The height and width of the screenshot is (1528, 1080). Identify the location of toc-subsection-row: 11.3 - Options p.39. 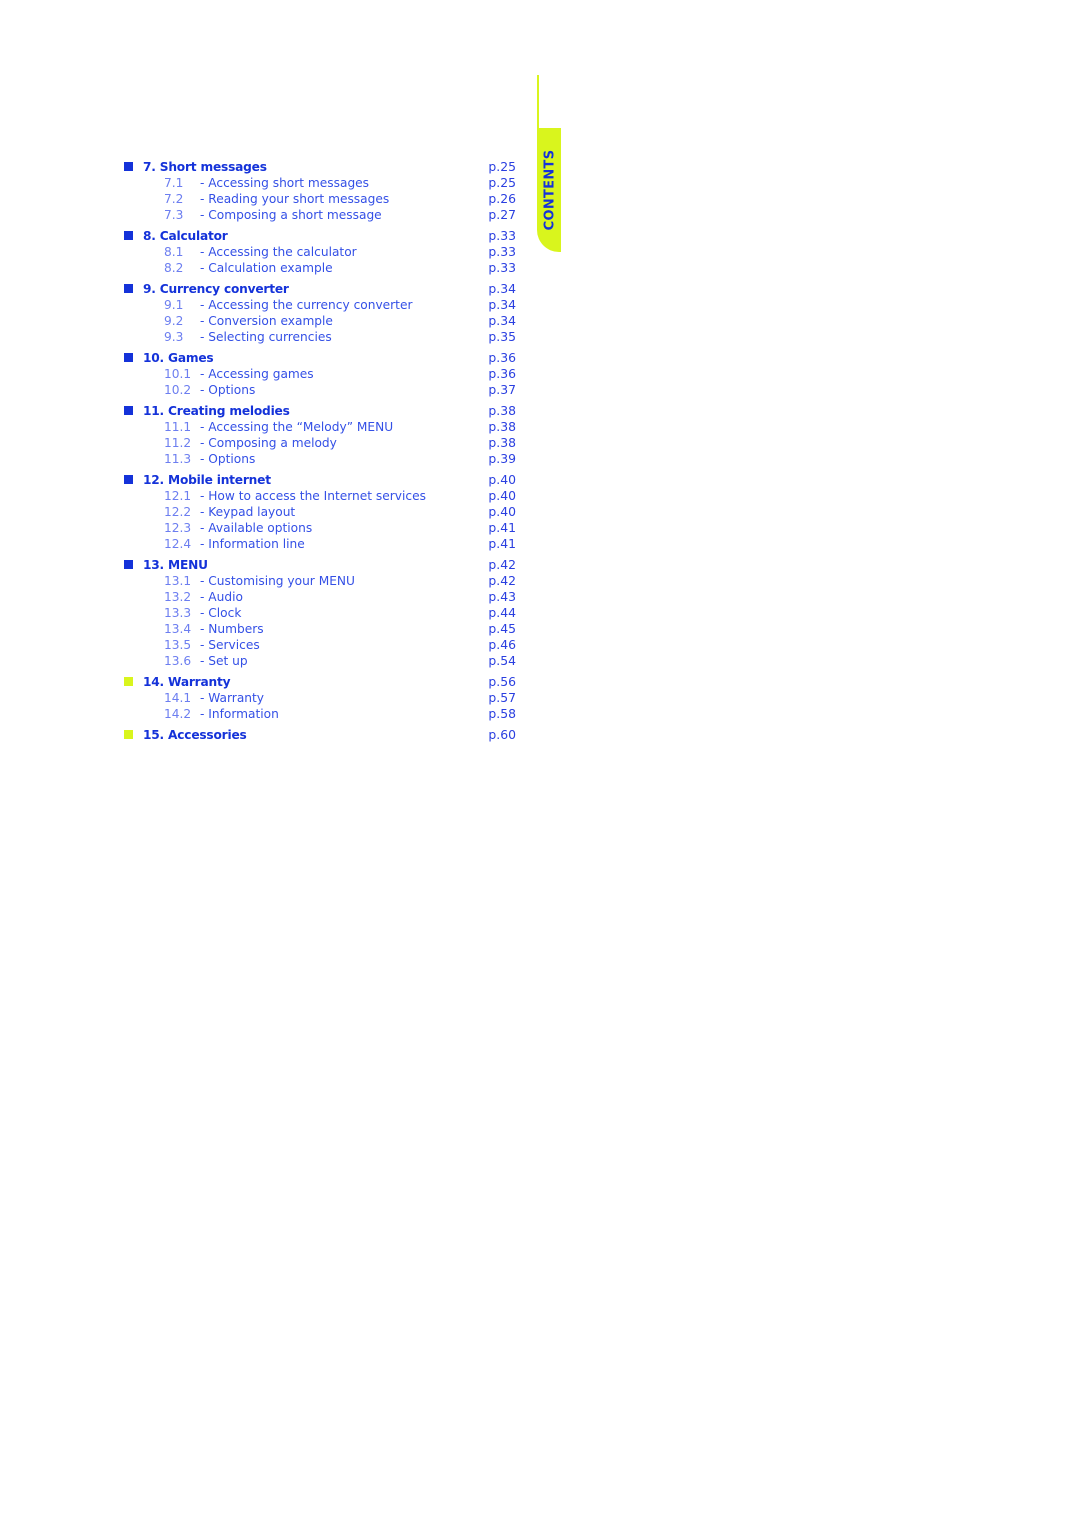
(320, 459).